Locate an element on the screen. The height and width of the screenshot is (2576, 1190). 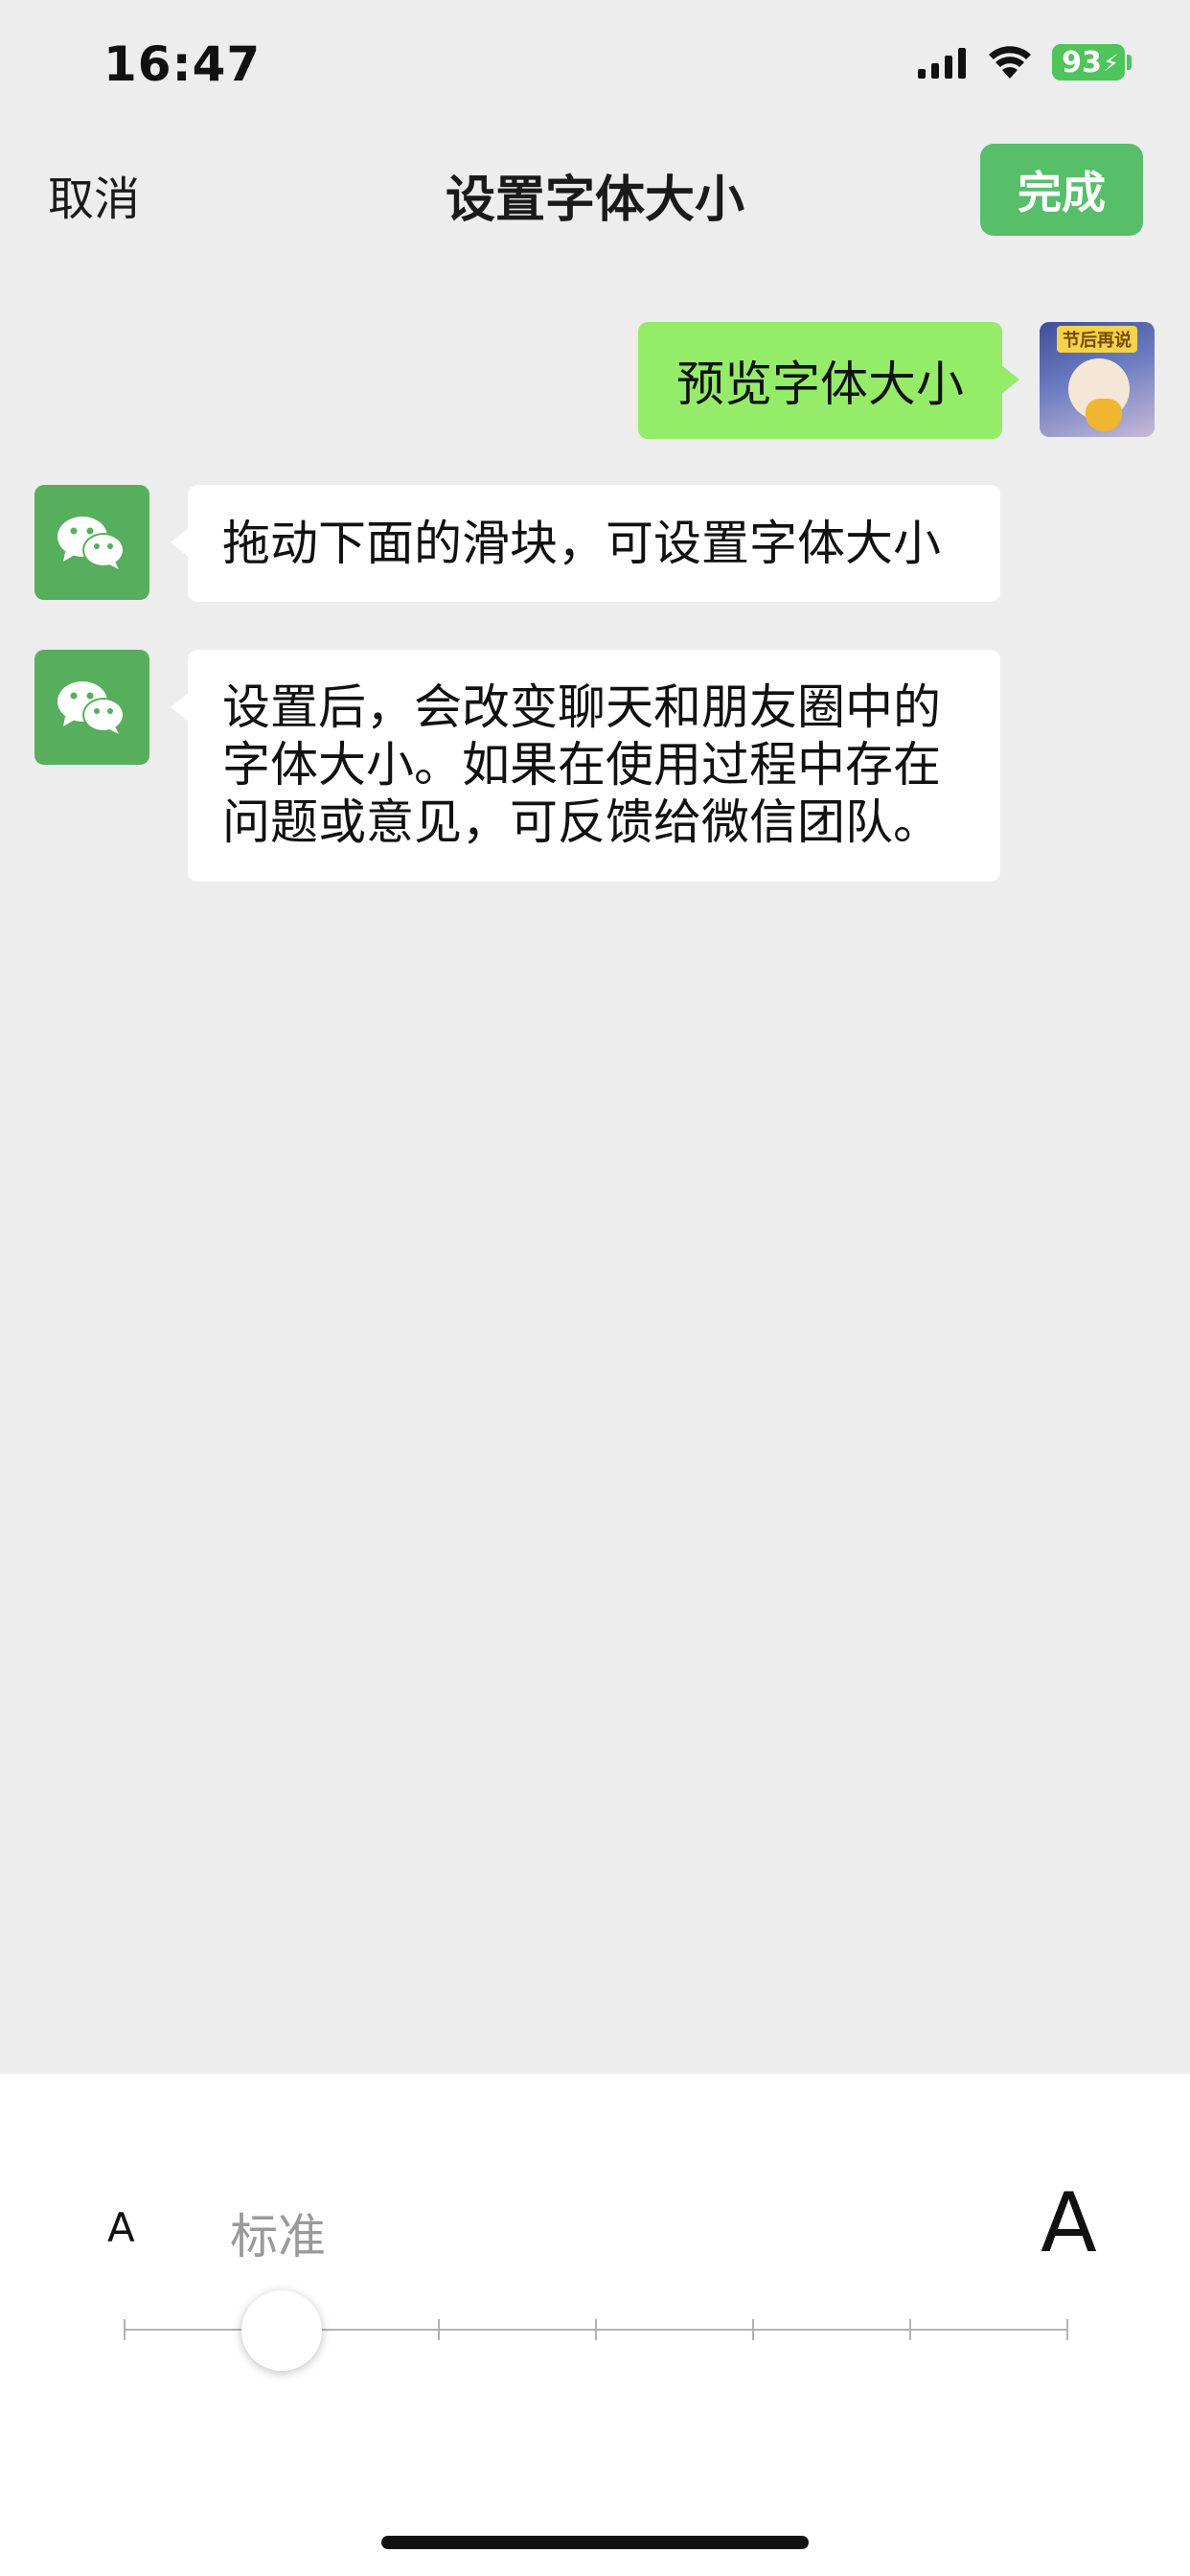
large-font-label: A is located at coordinates (1069, 2223).